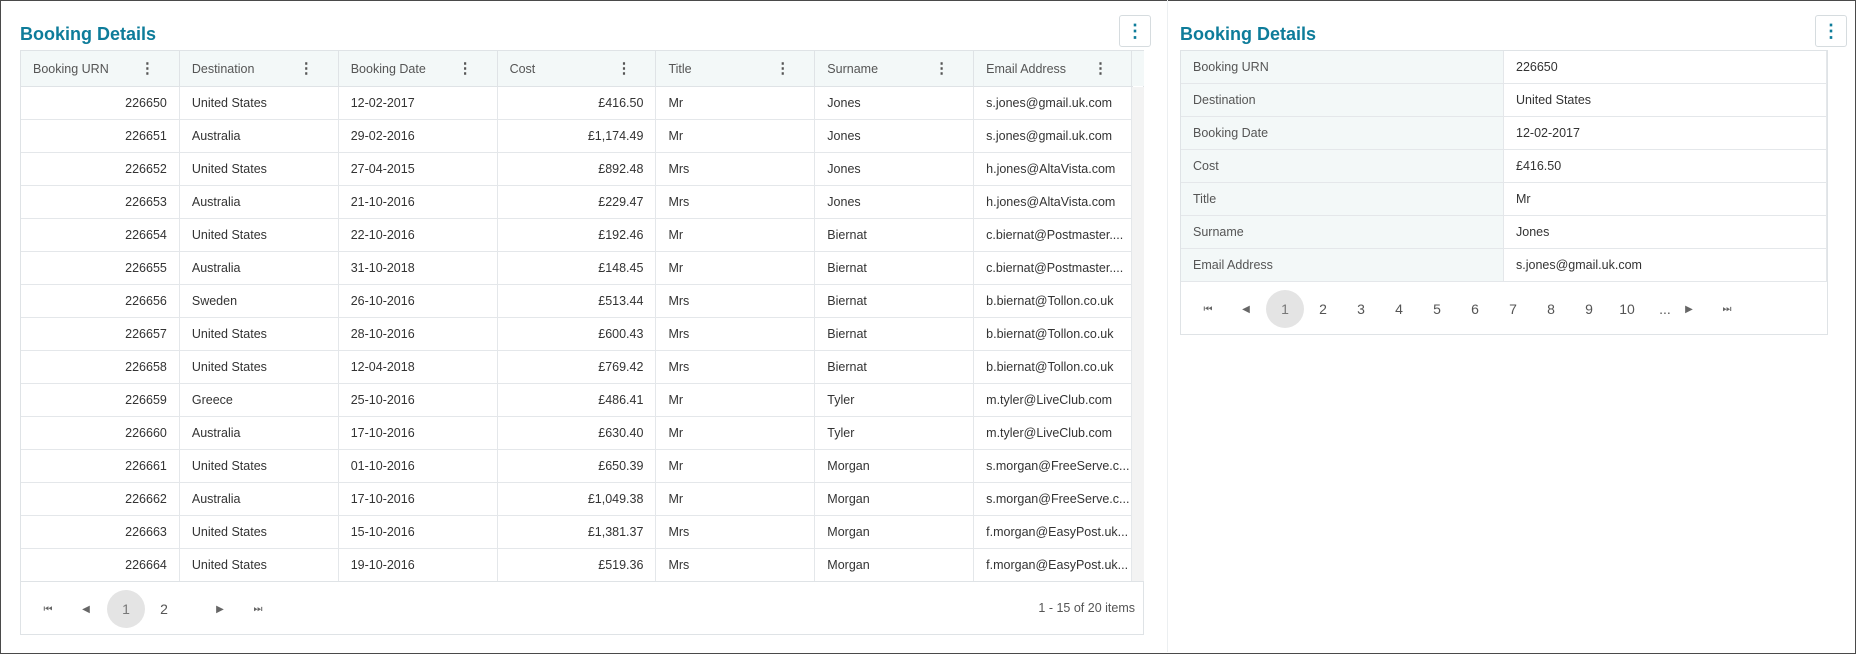 This screenshot has height=654, width=1856. Describe the element at coordinates (1665, 265) in the screenshot. I see `detail-value: s.jones@gmail.uk.com` at that location.